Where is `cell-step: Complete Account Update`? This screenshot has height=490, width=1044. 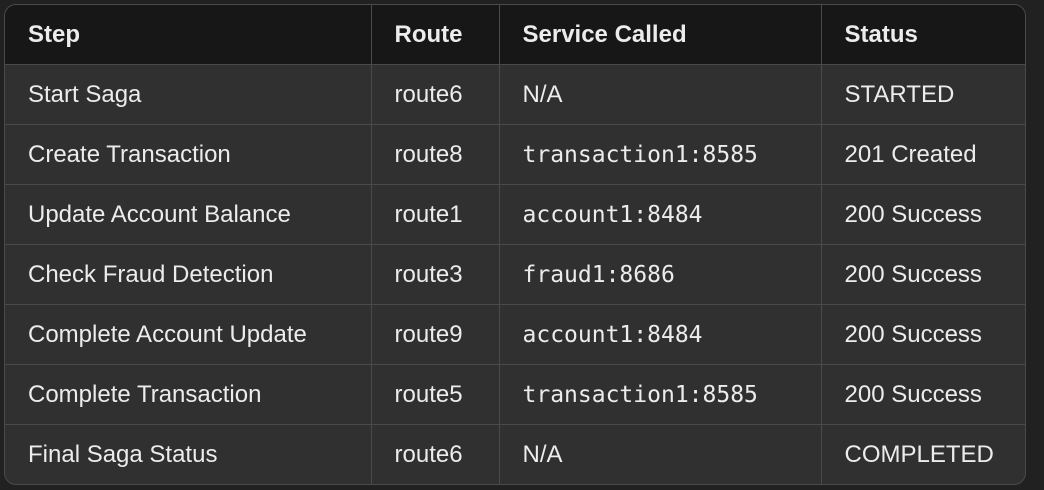 cell-step: Complete Account Update is located at coordinates (188, 334).